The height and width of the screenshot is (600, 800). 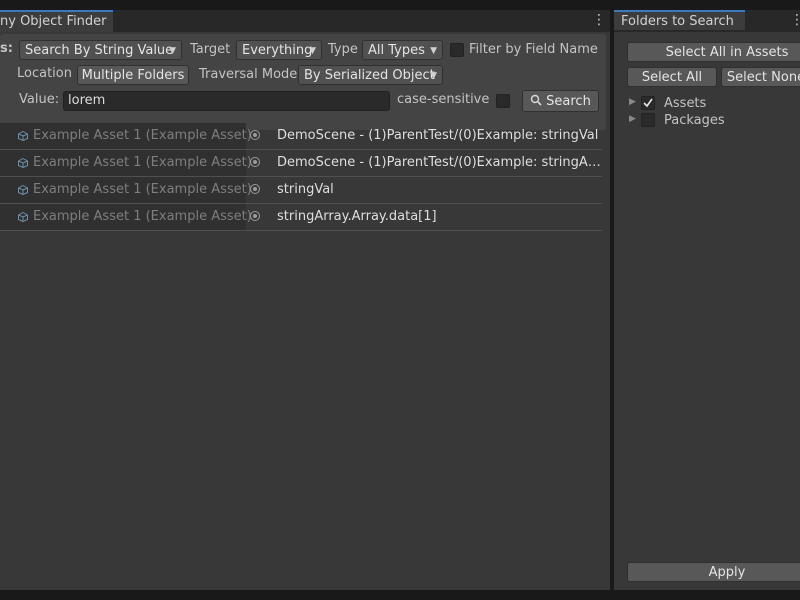 I want to click on search-mode-dropdown: Search By String Value ▼, so click(x=100, y=50).